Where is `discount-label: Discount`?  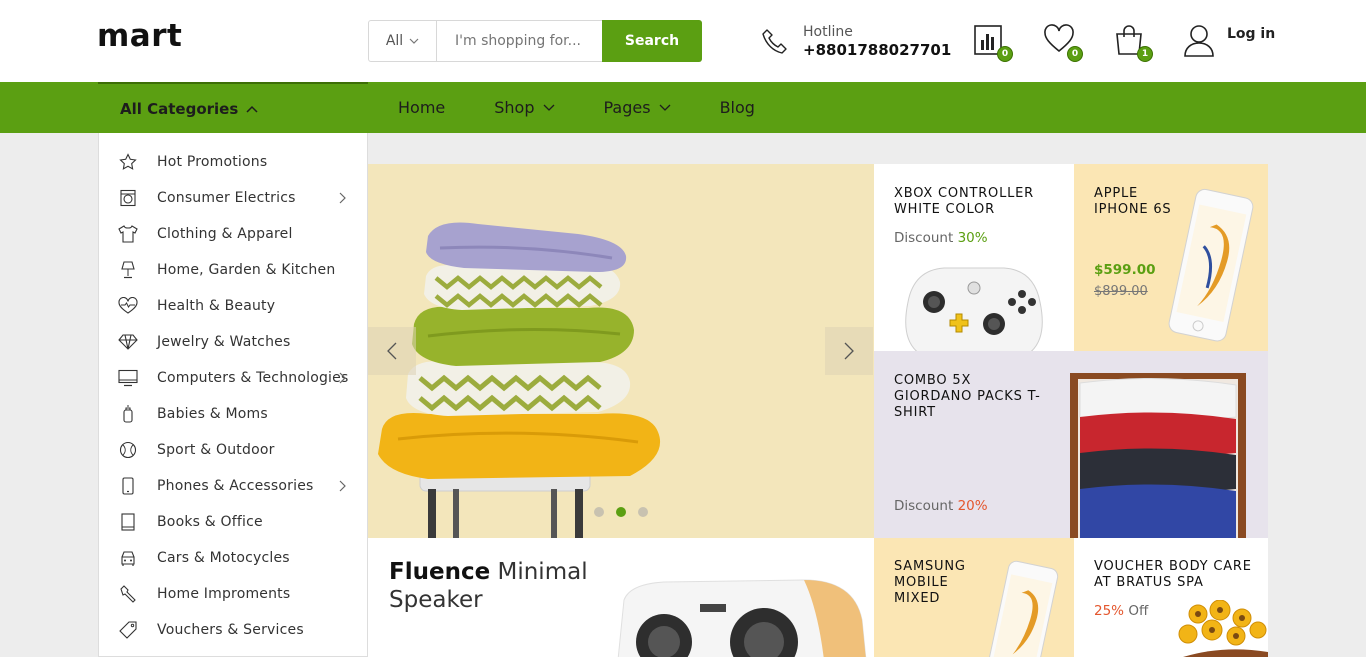
discount-label: Discount is located at coordinates (924, 506).